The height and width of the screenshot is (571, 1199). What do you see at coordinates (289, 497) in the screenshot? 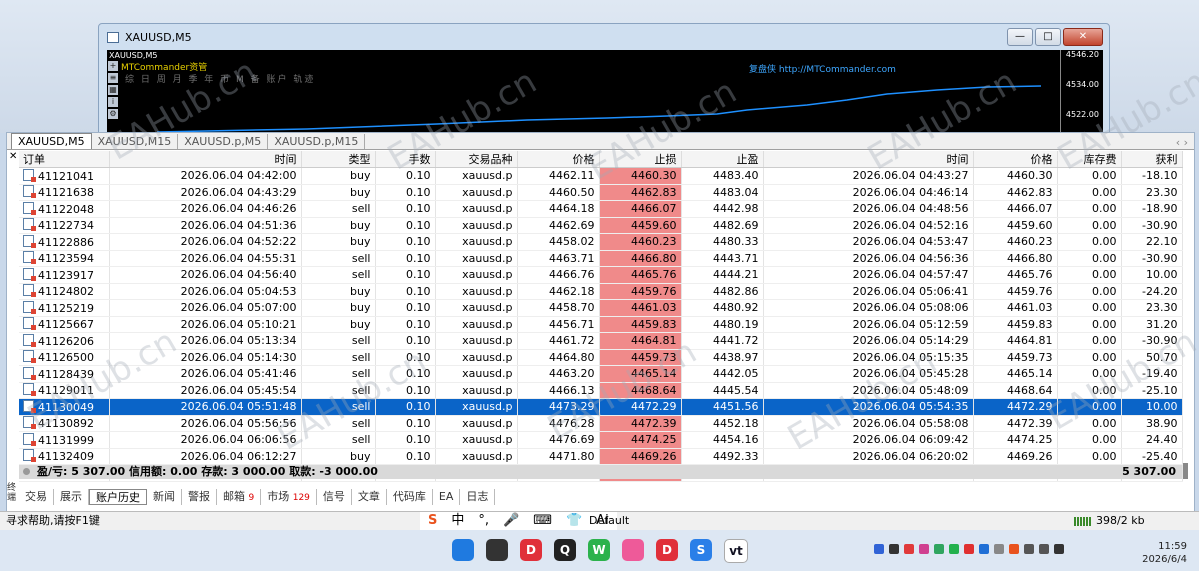
I see `bottom-tab: 市场 129` at bounding box center [289, 497].